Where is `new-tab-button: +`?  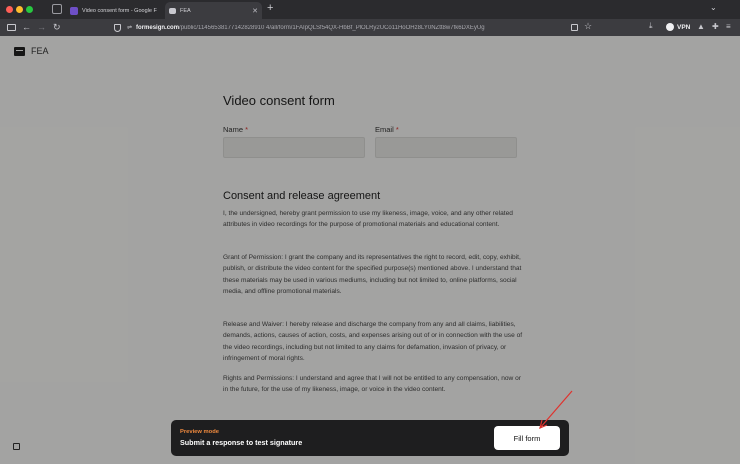 new-tab-button: + is located at coordinates (270, 8).